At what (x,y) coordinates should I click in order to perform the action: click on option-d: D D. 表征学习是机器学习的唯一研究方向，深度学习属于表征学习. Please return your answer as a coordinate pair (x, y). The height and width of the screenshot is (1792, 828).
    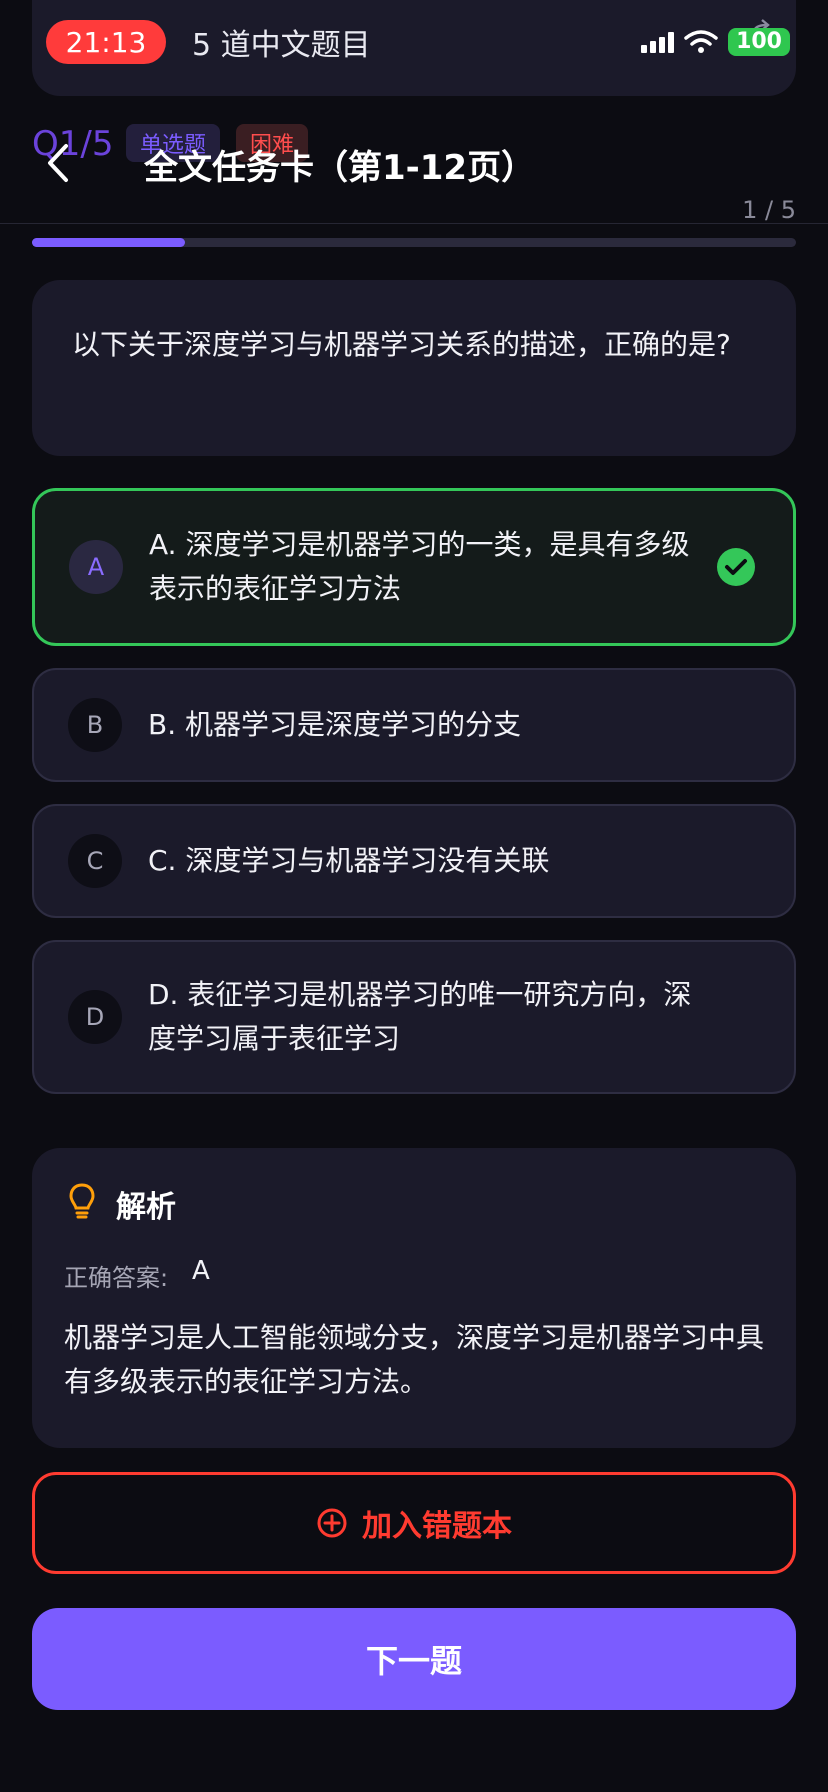
    Looking at the image, I should click on (414, 1017).